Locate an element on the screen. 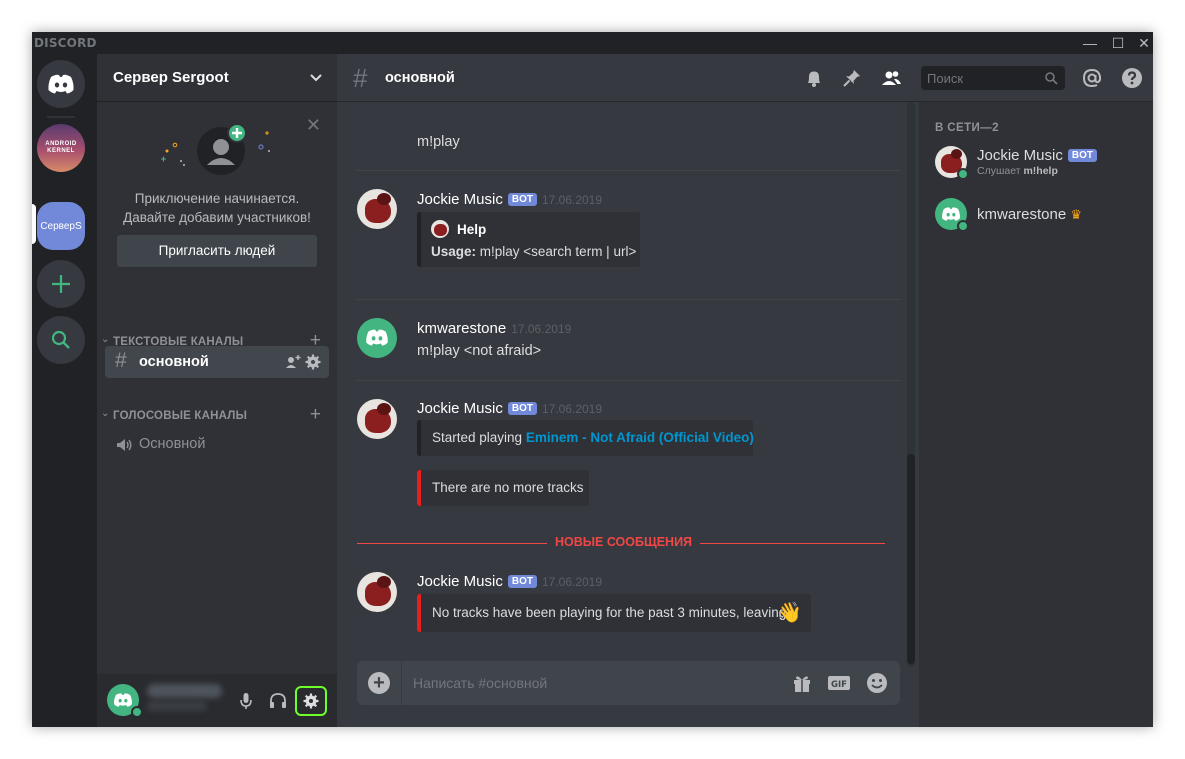 This screenshot has height=759, width=1185. server-header: Сервер Sergoot is located at coordinates (217, 78).